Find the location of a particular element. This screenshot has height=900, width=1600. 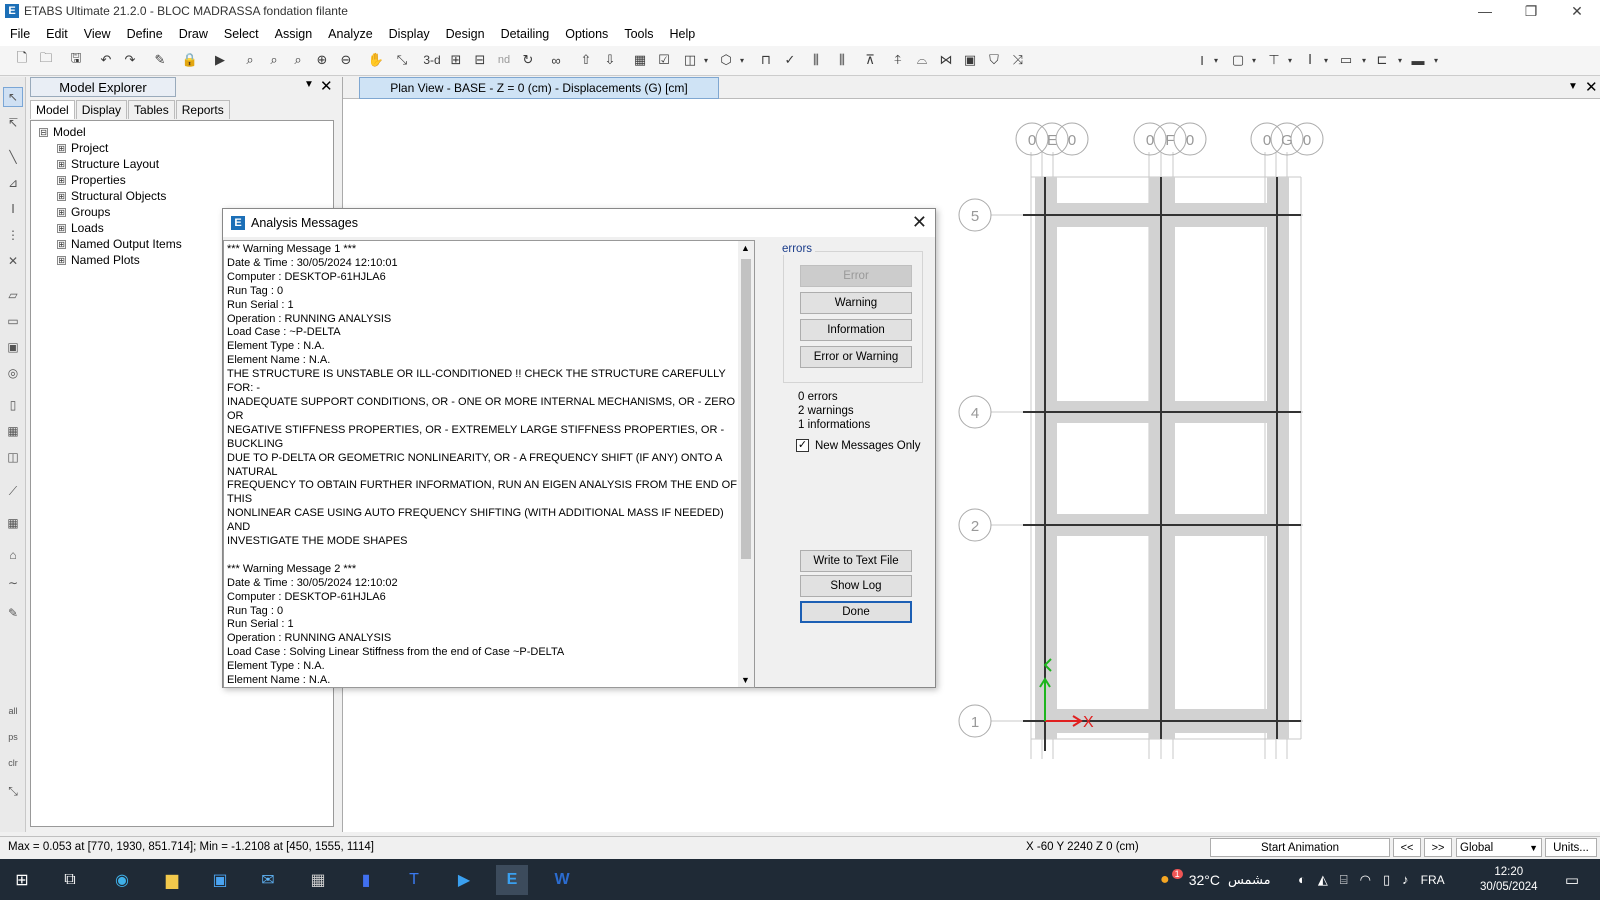

pan-icon: ✋ is located at coordinates (376, 60).